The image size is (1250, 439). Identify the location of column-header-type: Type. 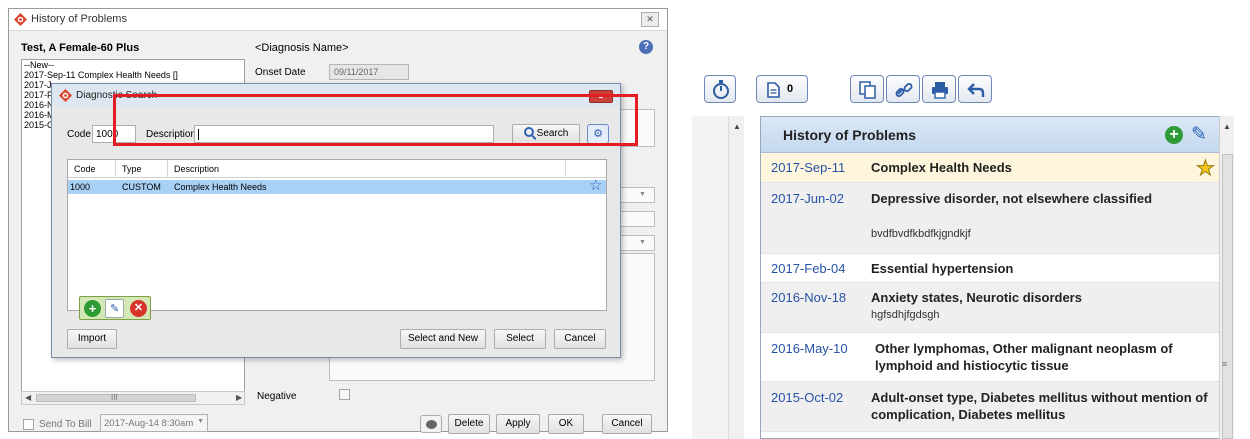
(132, 169).